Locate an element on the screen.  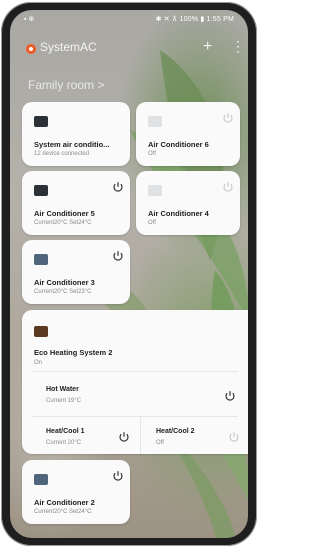
heat-cool-2-power-icon is located at coordinates (234, 437).